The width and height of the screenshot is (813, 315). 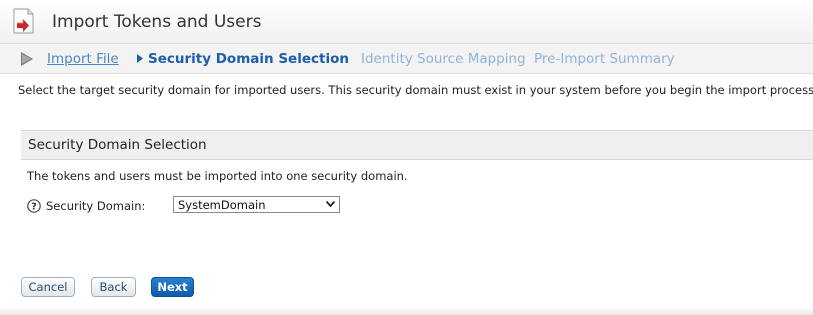 I want to click on import-document-icon, so click(x=23, y=21).